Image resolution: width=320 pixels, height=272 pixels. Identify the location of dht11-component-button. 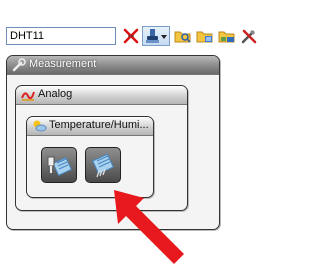
(59, 165).